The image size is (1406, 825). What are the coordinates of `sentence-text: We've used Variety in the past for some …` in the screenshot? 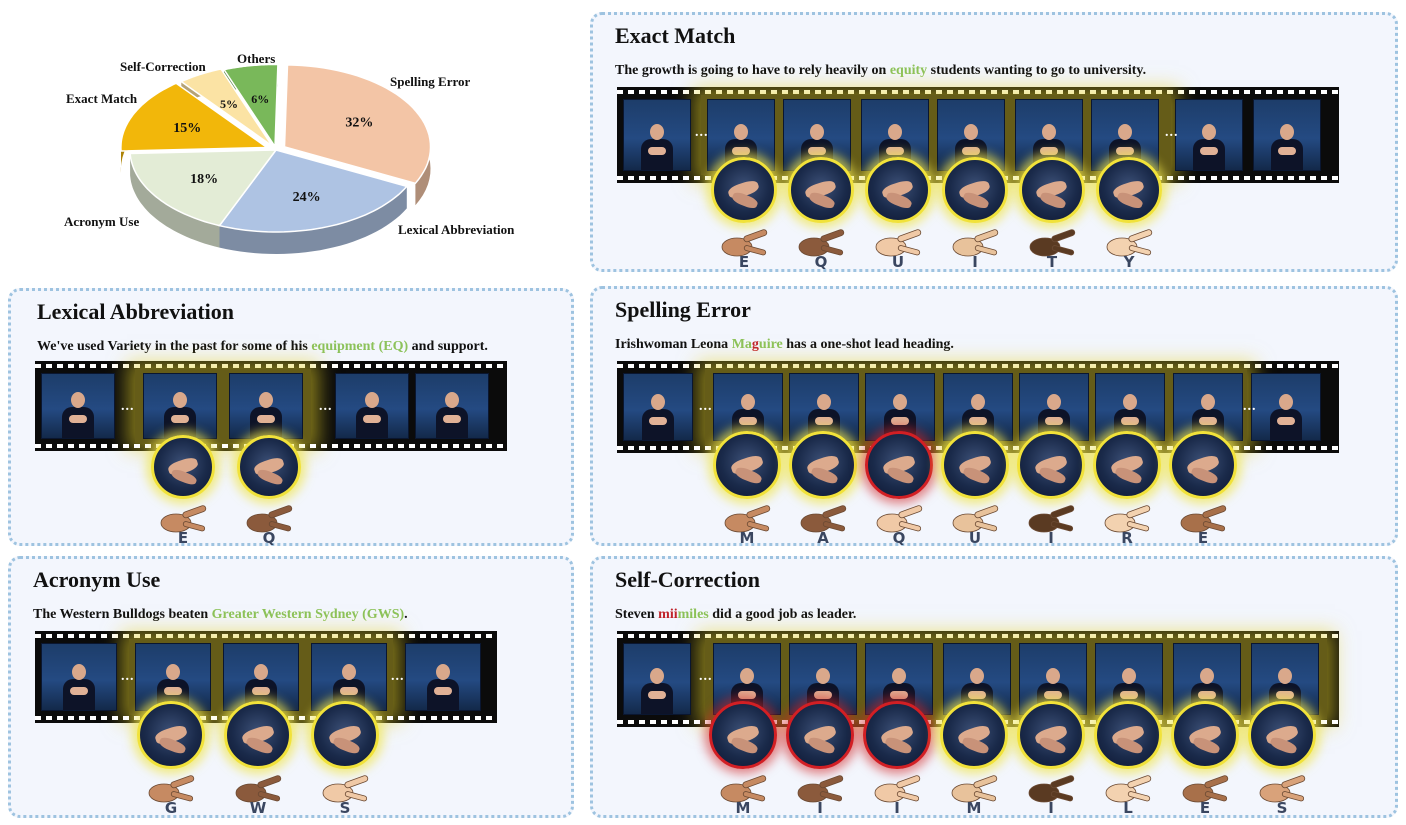 It's located at (174, 346).